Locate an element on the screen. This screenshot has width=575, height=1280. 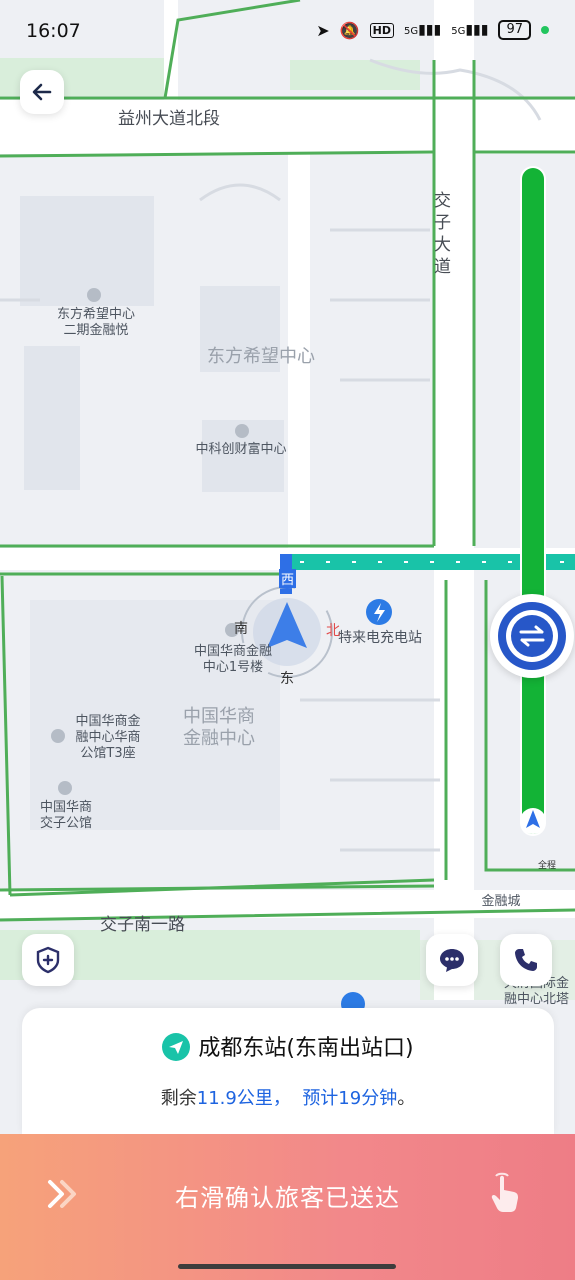
route-switch-button is located at coordinates (532, 636).